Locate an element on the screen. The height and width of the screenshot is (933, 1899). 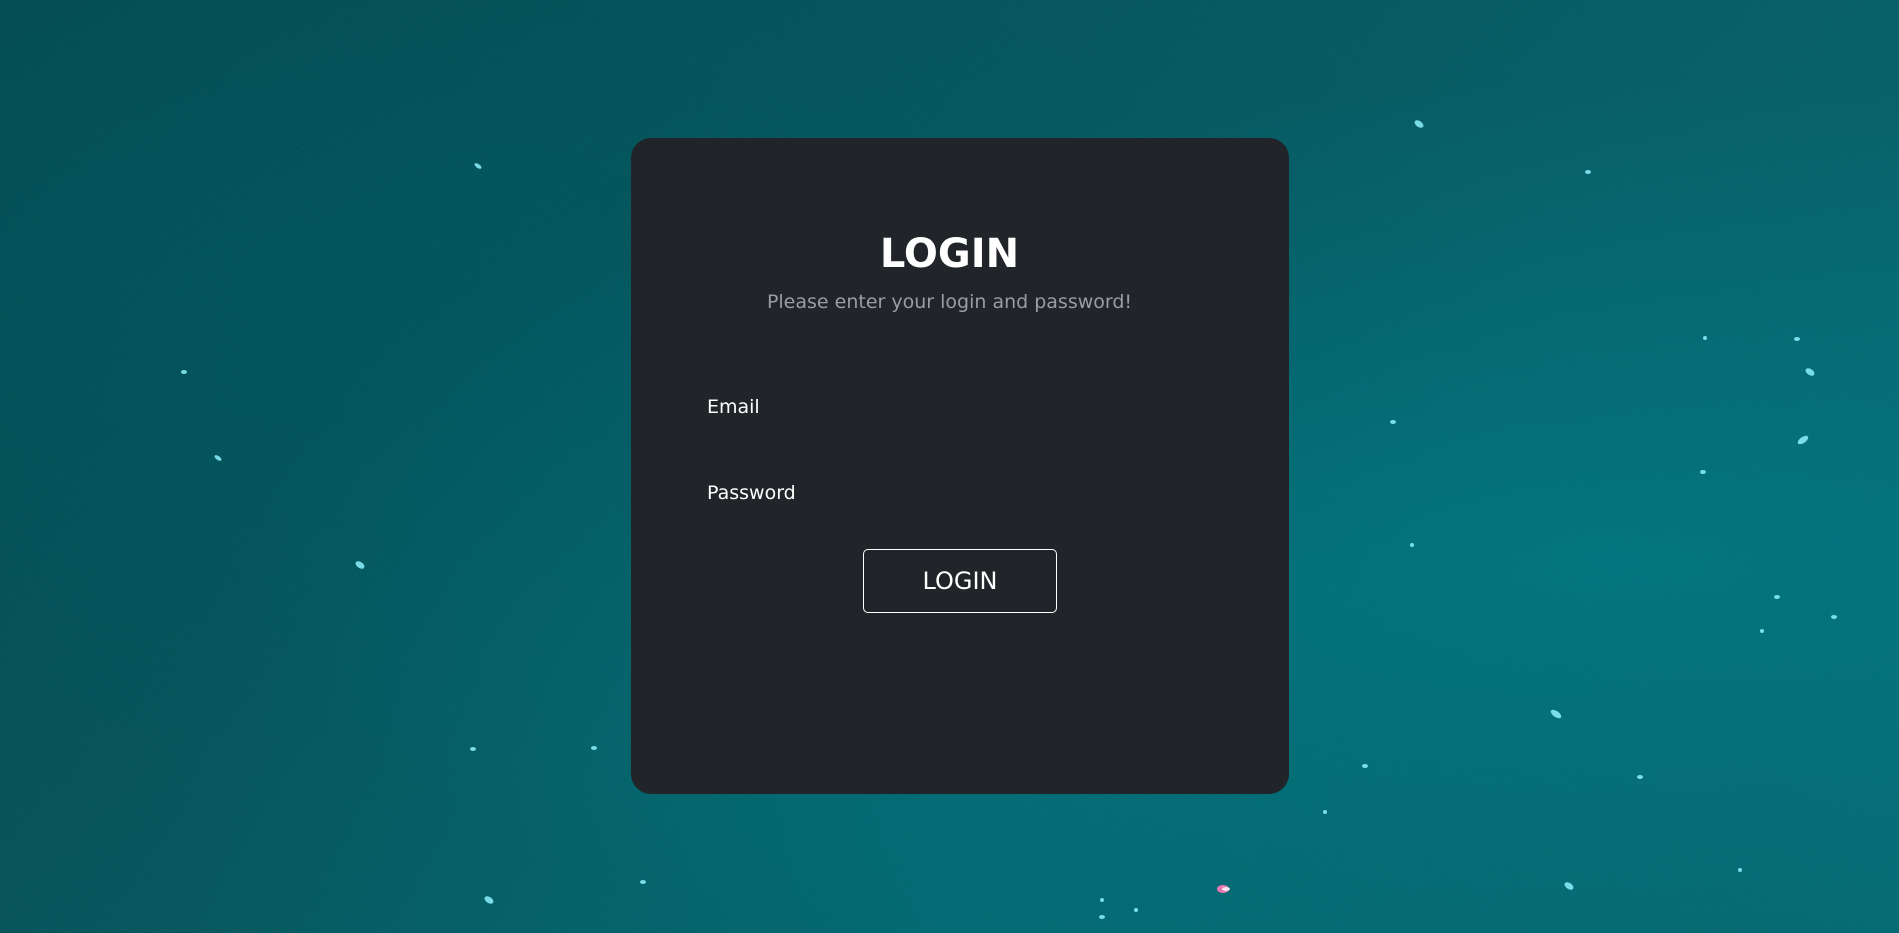
email-label: Email is located at coordinates (733, 407).